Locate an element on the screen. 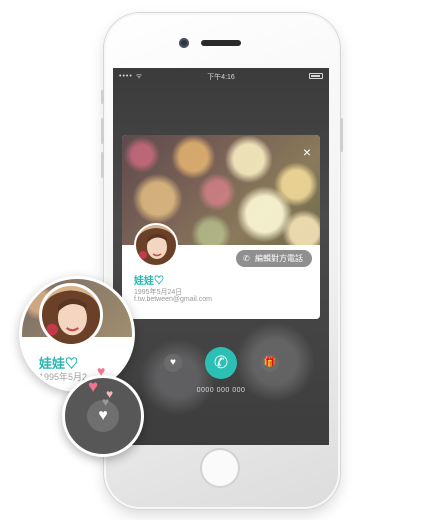  profile-zoom-callout: 娃娃♡ 1995年5月2 is located at coordinates (77, 334).